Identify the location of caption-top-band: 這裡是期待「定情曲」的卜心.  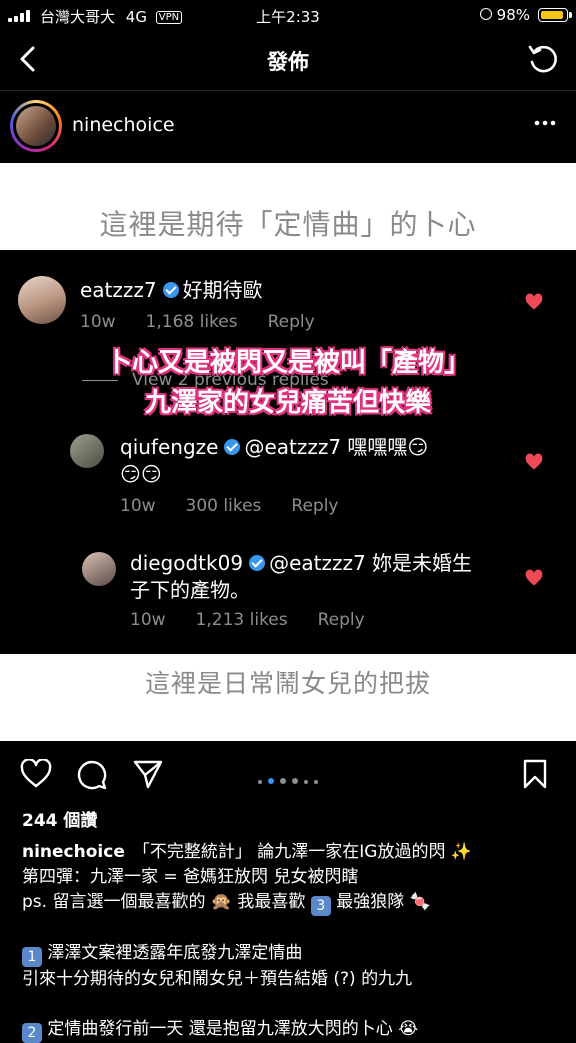
(288, 206).